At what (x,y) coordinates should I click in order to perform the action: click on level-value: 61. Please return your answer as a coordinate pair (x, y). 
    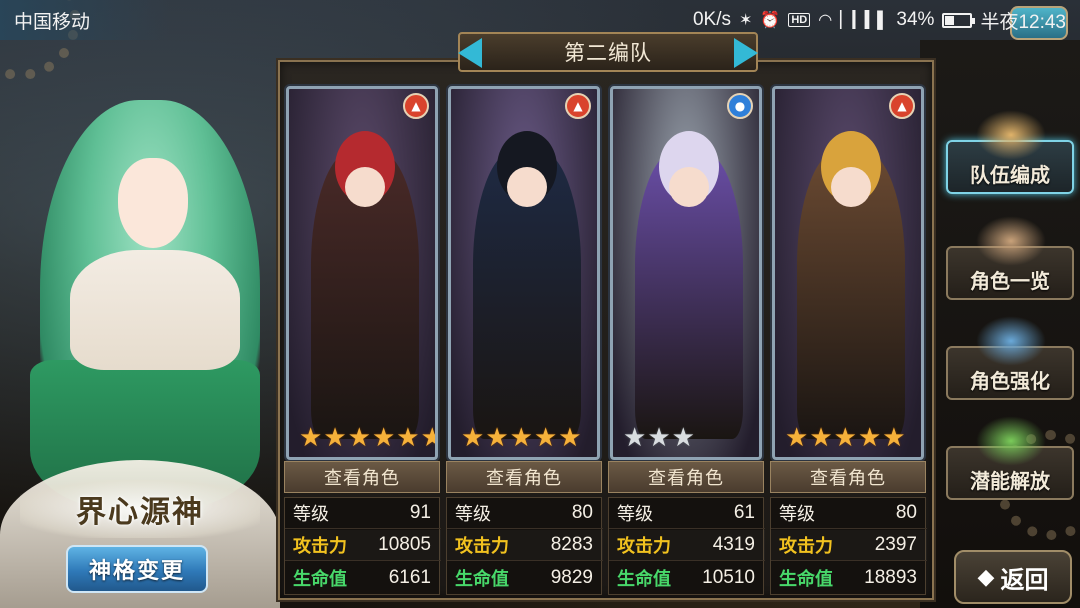
    Looking at the image, I should click on (744, 512).